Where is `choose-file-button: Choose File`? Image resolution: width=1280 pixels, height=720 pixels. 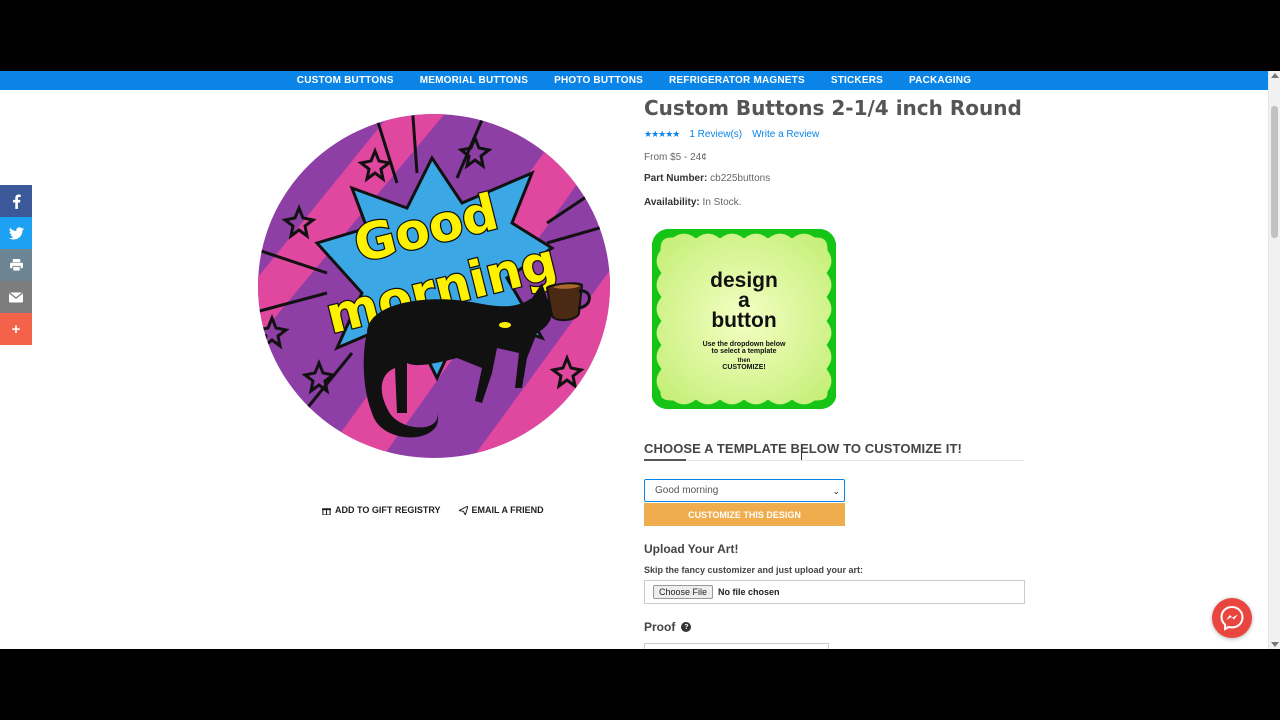
choose-file-button: Choose File is located at coordinates (683, 592).